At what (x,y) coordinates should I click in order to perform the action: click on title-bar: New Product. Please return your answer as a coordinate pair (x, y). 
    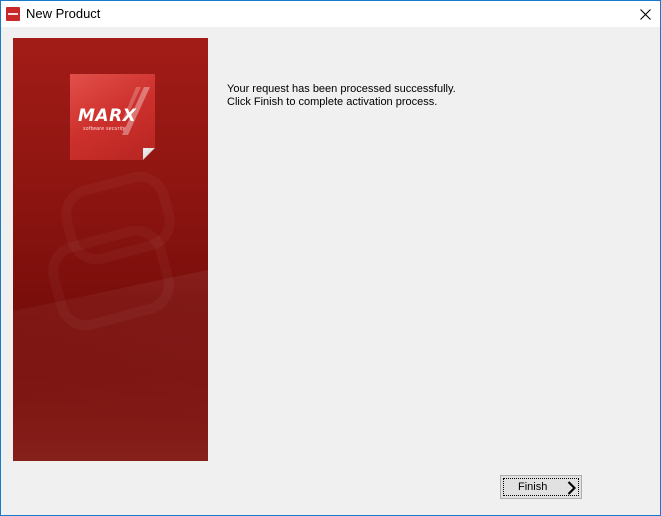
    Looking at the image, I should click on (330, 14).